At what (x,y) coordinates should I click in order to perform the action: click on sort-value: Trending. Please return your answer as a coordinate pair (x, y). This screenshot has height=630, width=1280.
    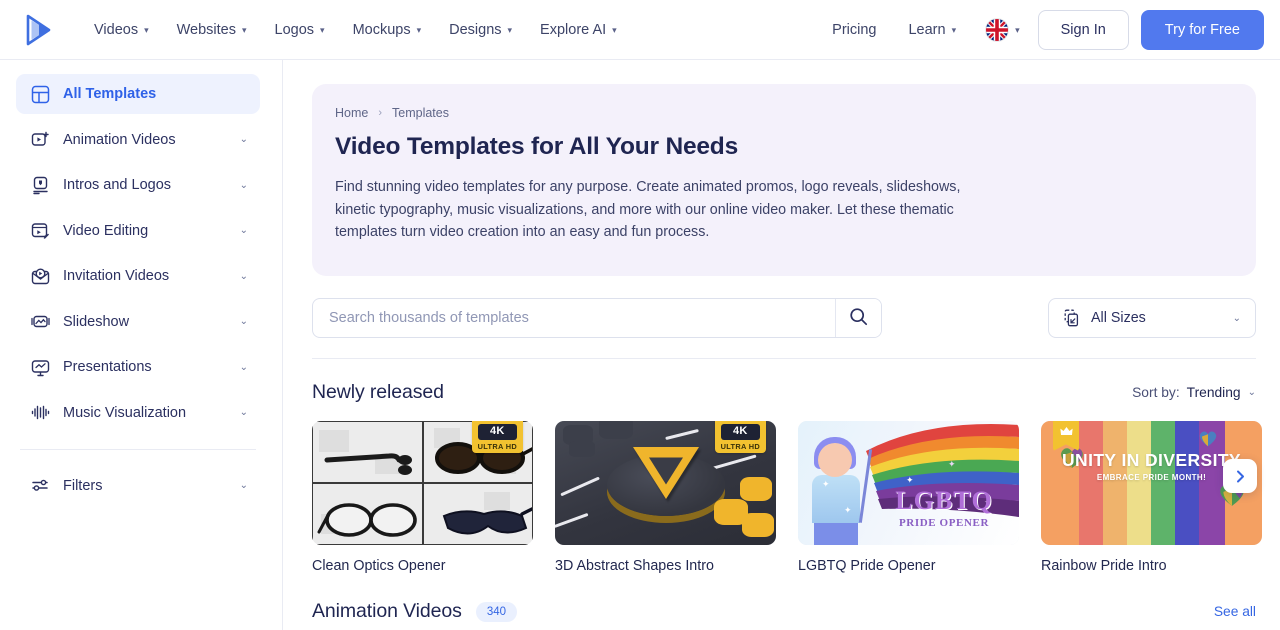
    Looking at the image, I should click on (1214, 392).